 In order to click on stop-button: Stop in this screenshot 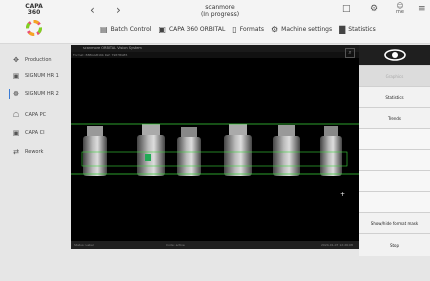, I will do `click(394, 244)`.